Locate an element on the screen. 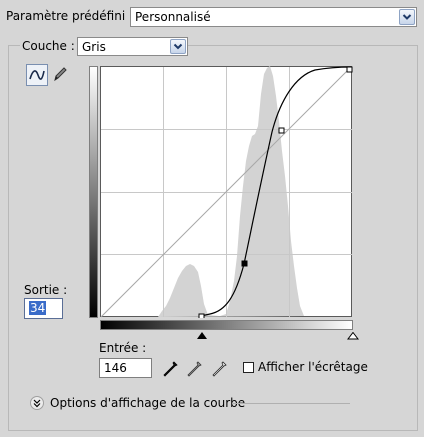  black-point-slider is located at coordinates (202, 336).